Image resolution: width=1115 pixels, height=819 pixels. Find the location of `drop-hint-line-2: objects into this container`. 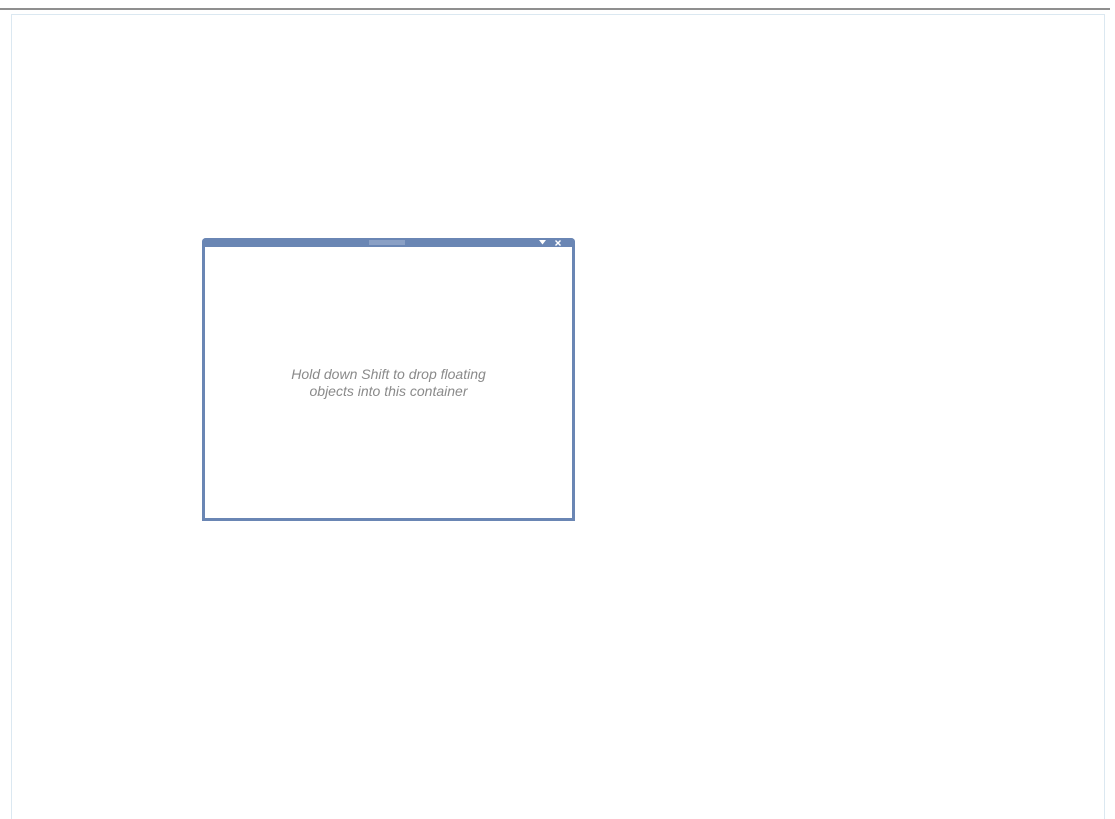

drop-hint-line-2: objects into this container is located at coordinates (388, 391).